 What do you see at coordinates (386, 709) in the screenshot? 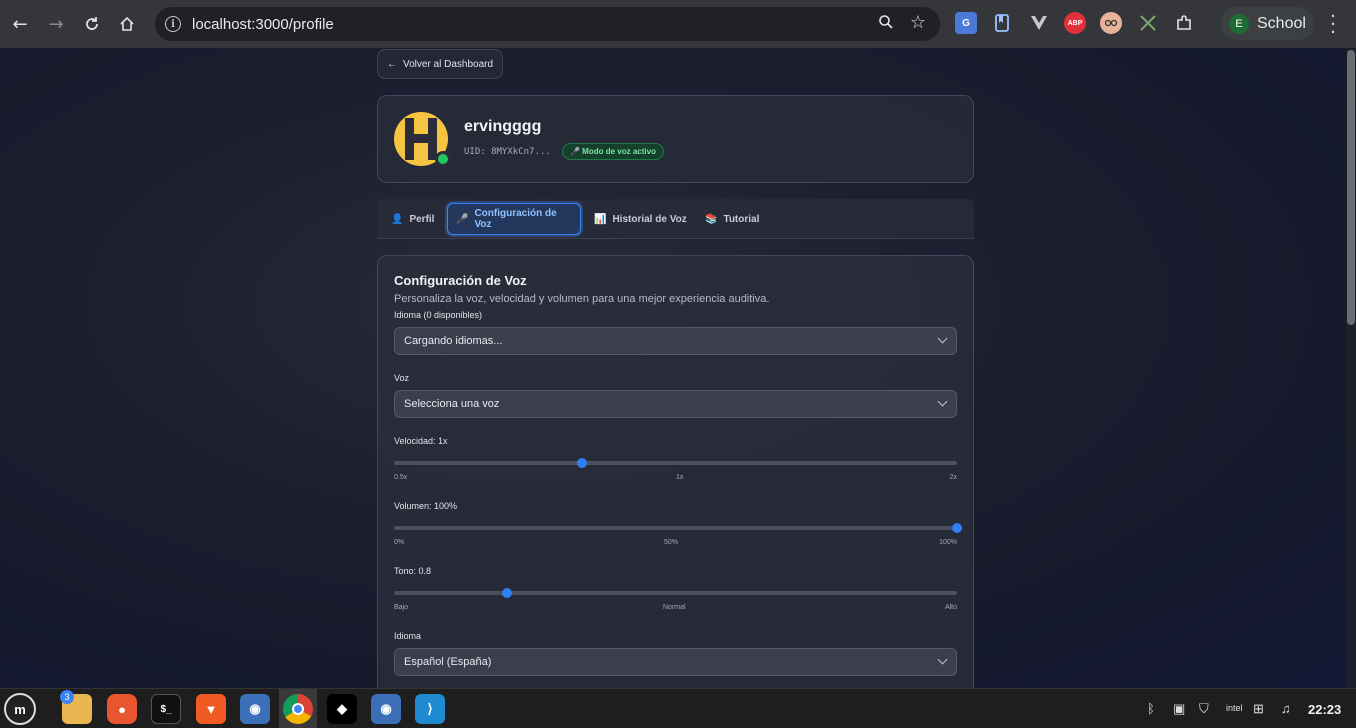
I see `camera-app-icon: ◉` at bounding box center [386, 709].